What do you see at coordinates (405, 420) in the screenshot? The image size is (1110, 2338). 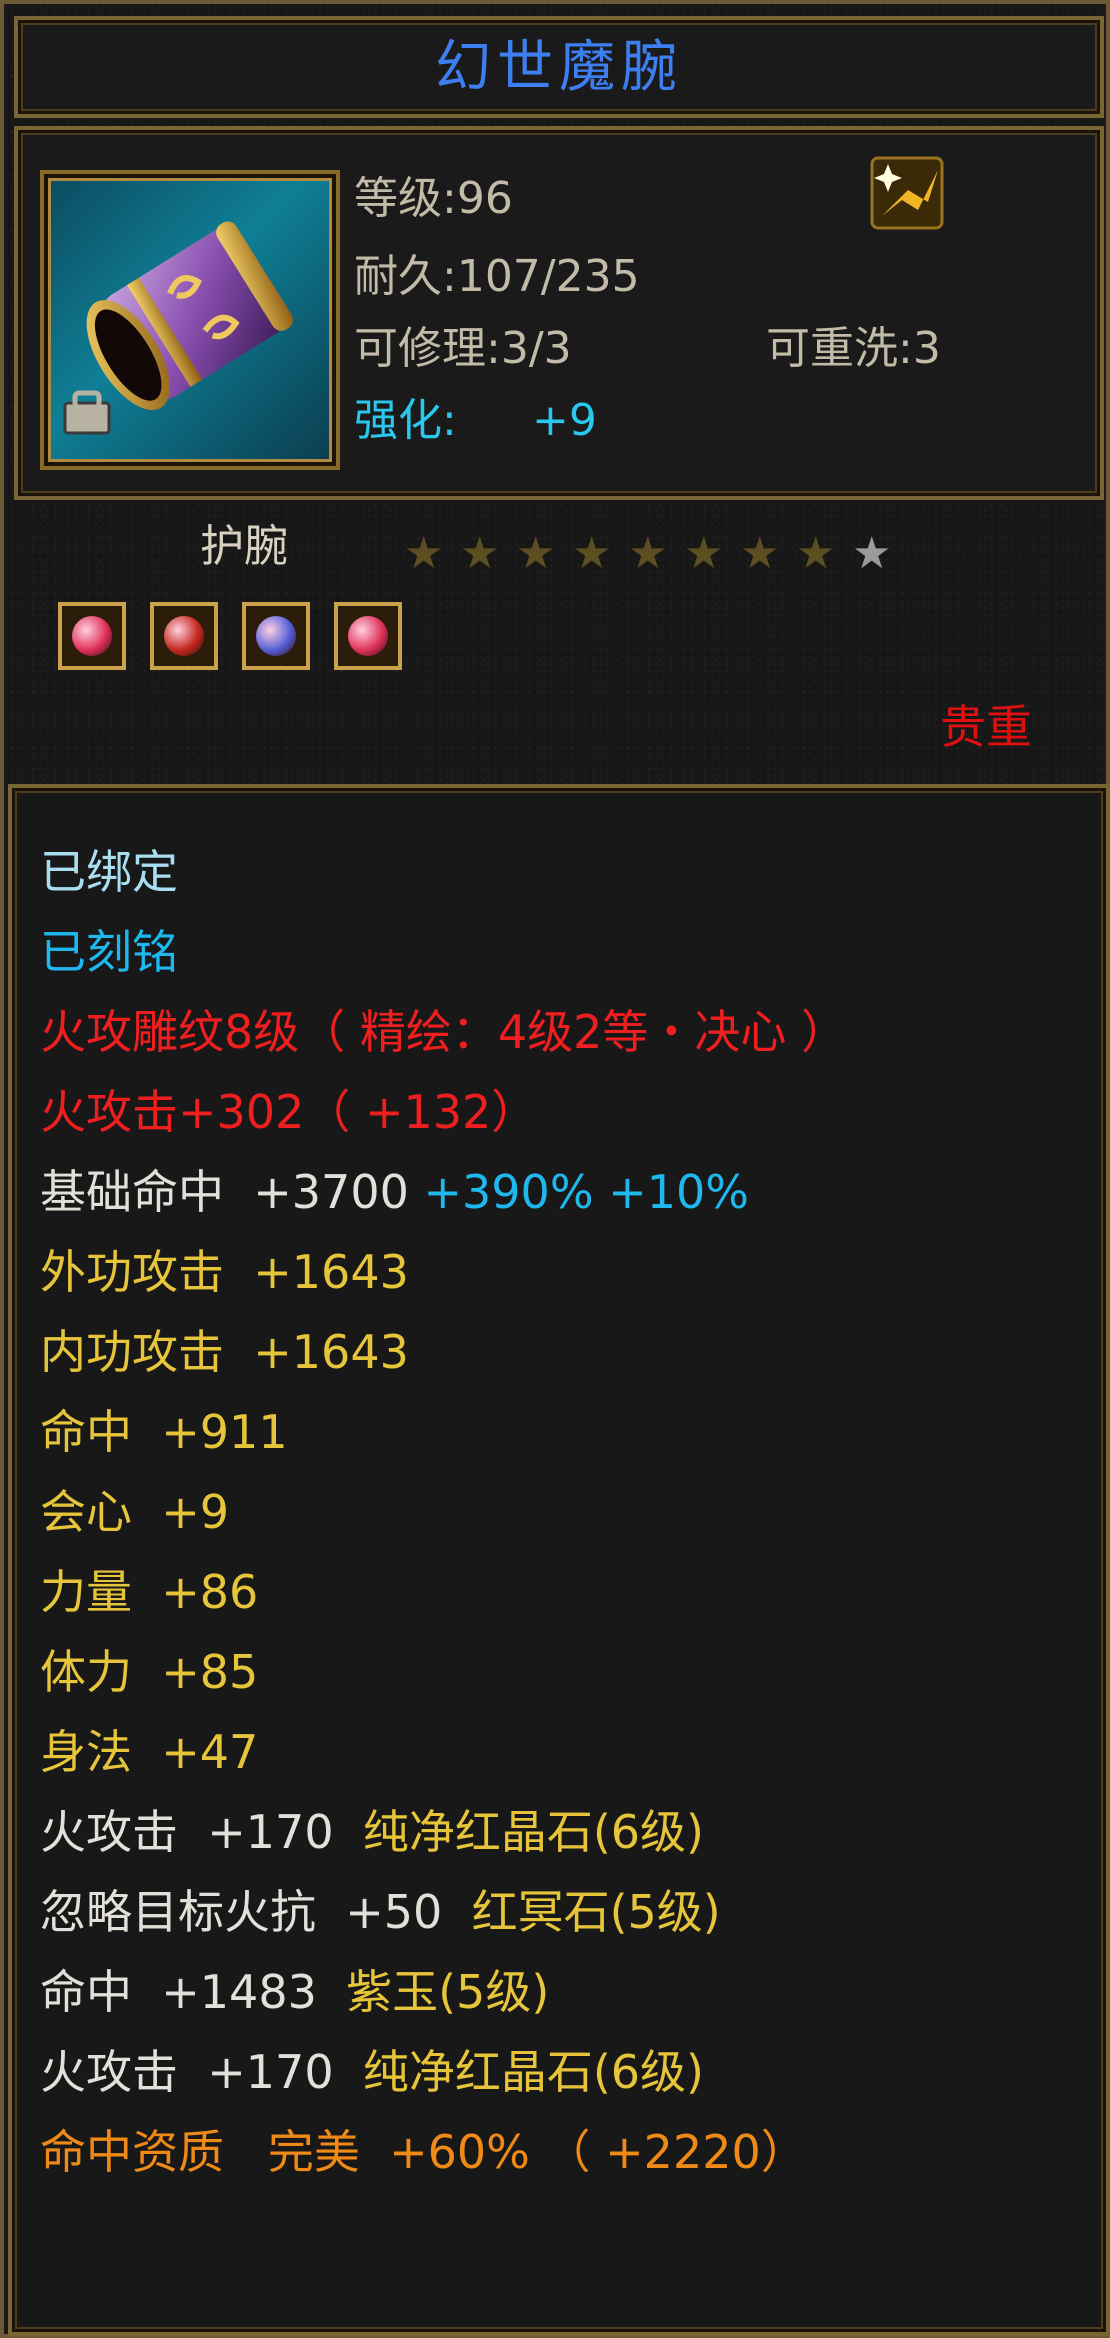 I see `enhance-label: 强化:` at bounding box center [405, 420].